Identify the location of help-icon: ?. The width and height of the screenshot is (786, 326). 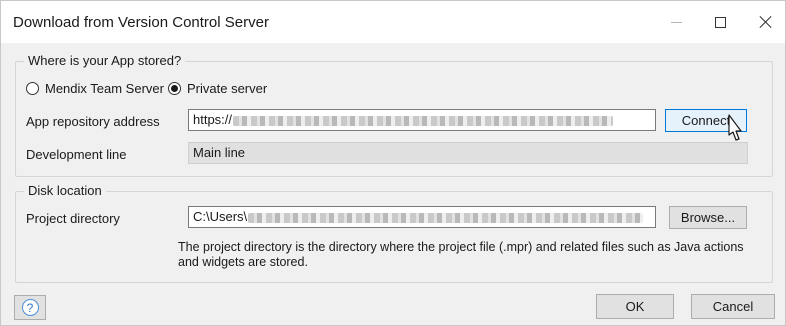
(30, 307).